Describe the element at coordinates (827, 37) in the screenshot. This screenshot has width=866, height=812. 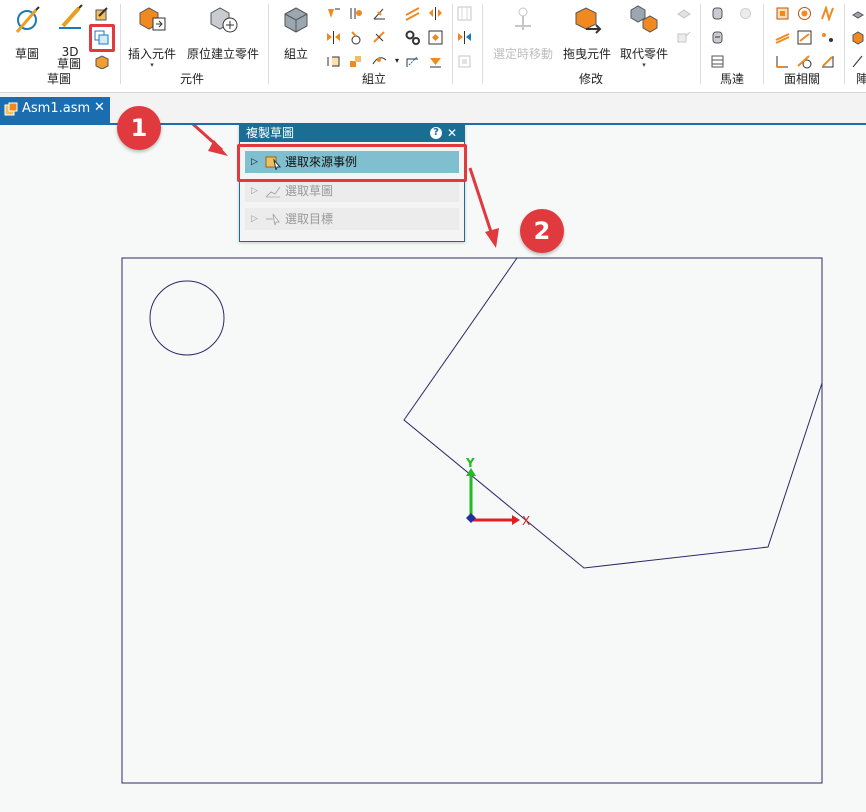
I see `face-dots-icon` at that location.